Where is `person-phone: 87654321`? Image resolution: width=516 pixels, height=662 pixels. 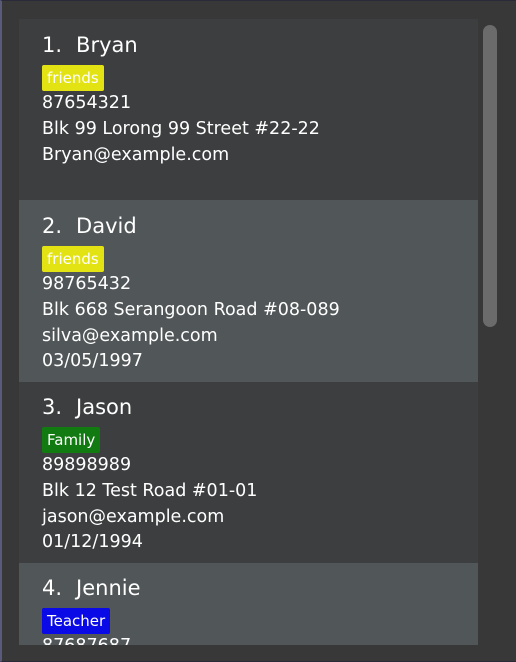
person-phone: 87654321 is located at coordinates (87, 103).